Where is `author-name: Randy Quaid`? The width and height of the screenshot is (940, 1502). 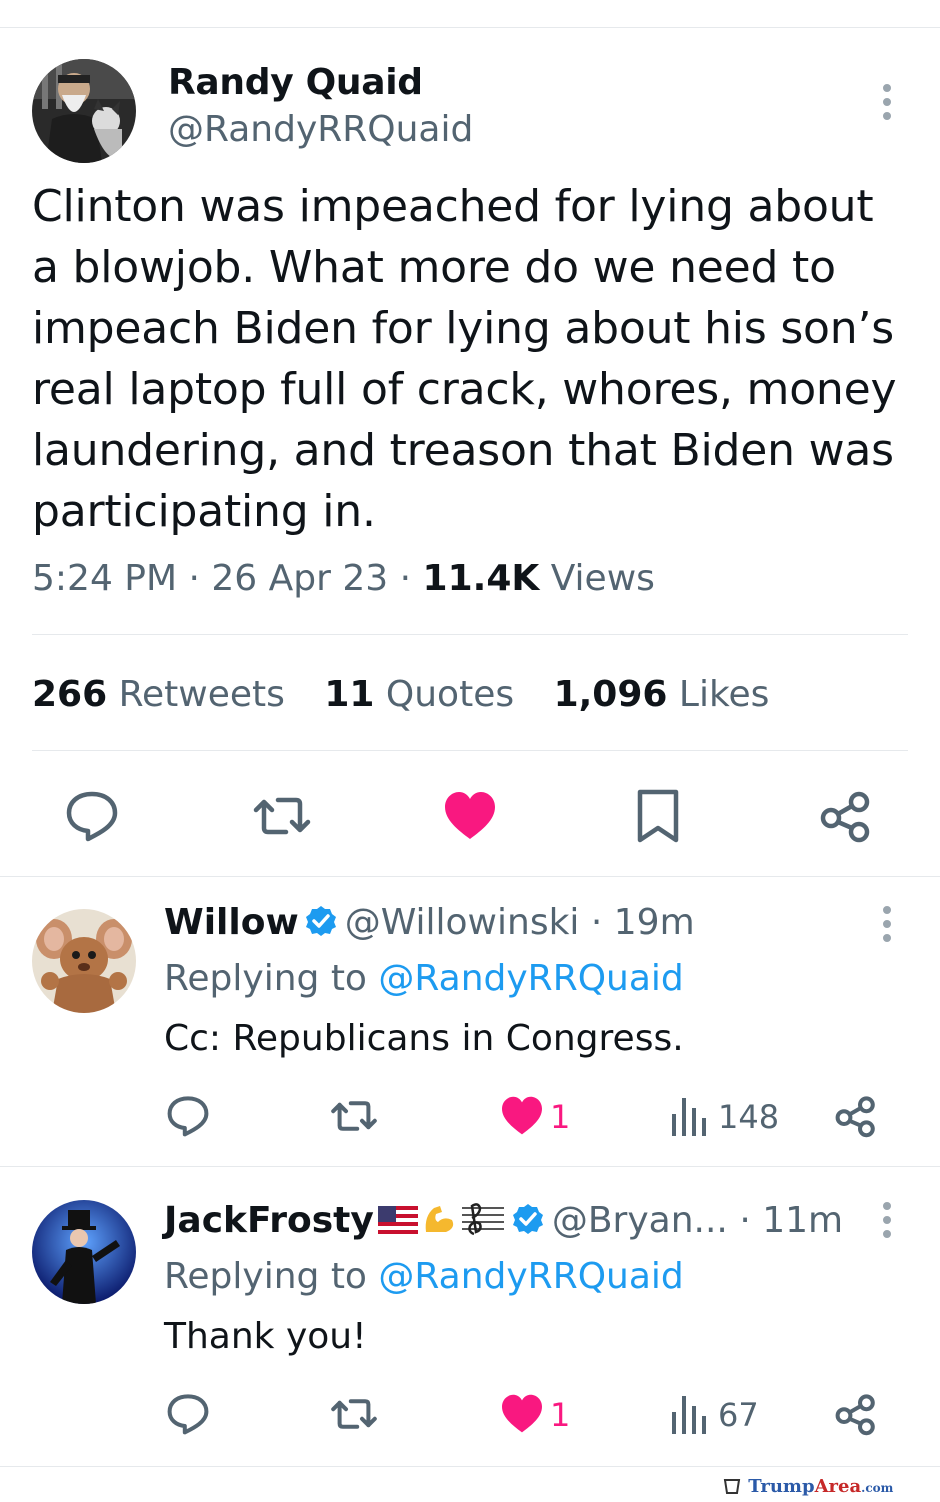
author-name: Randy Quaid is located at coordinates (295, 82).